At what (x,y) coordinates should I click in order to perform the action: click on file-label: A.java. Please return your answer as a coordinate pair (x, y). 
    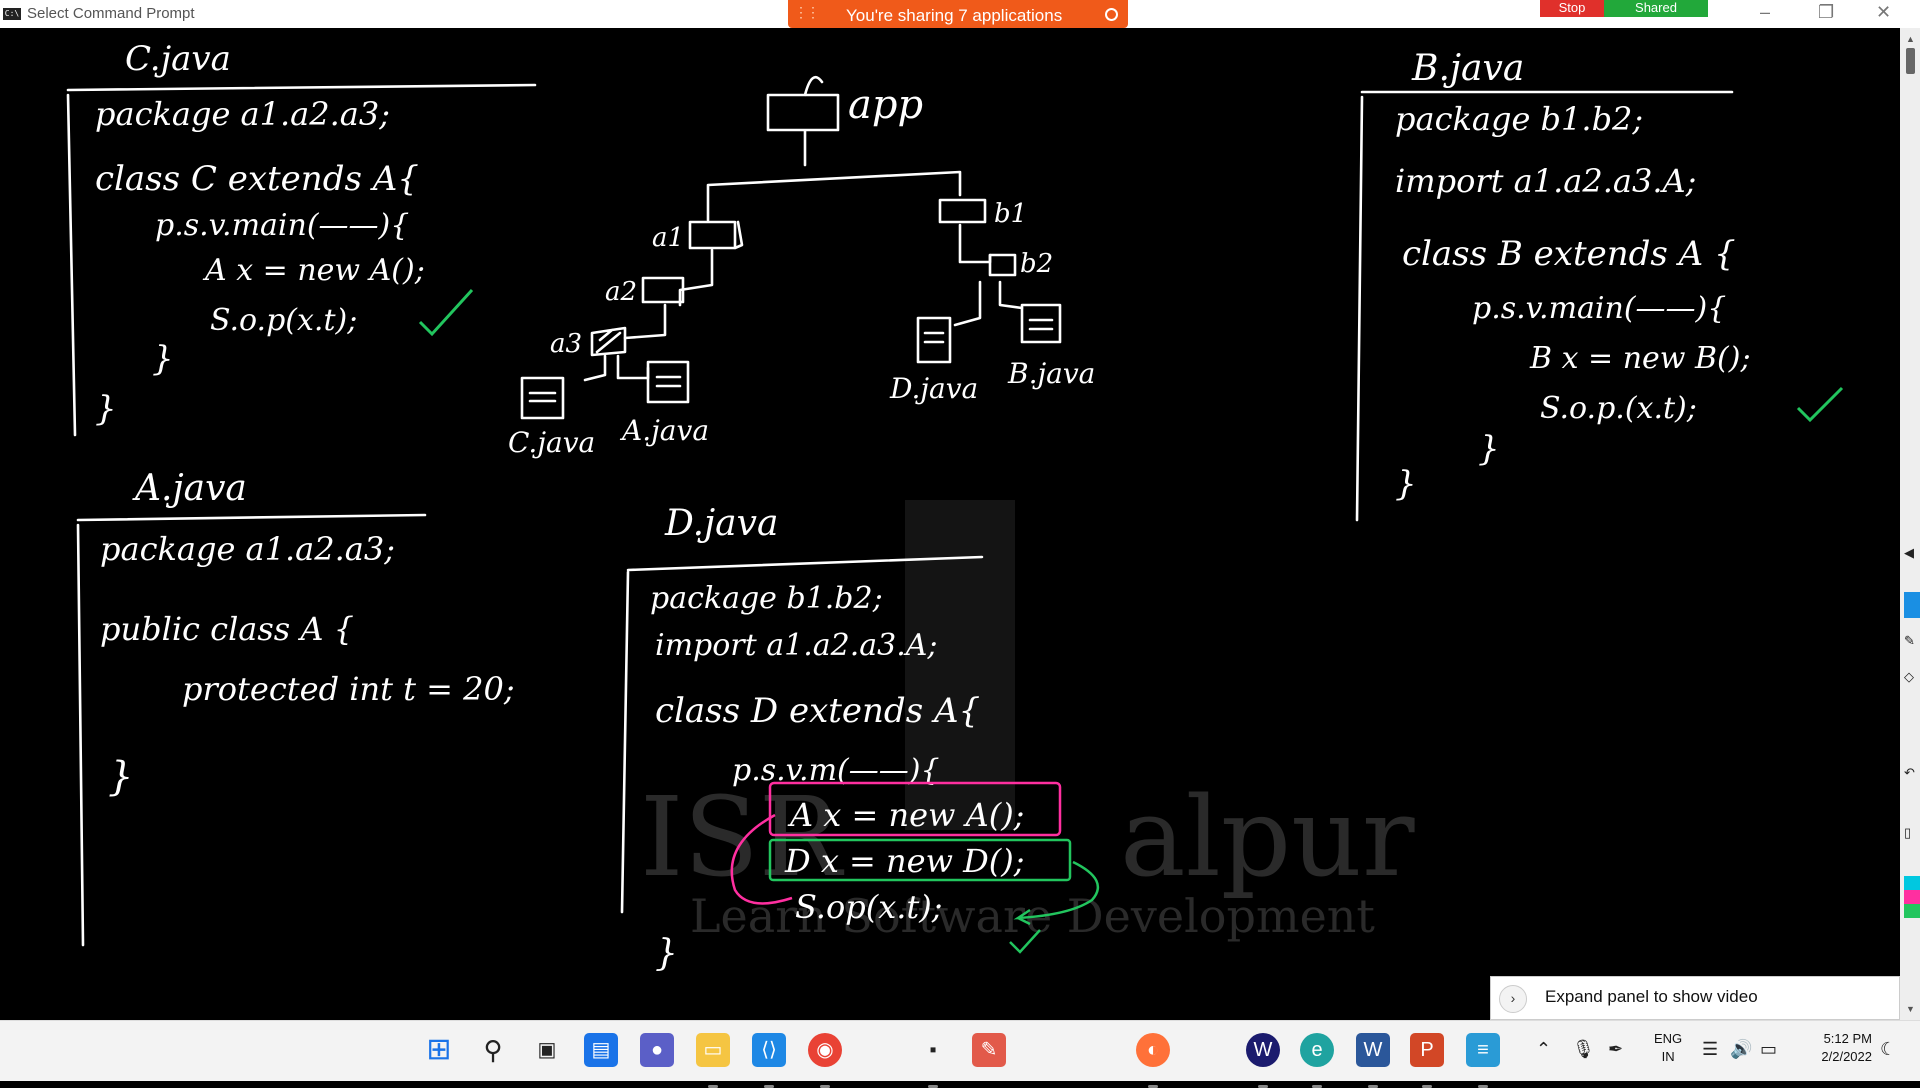
    Looking at the image, I should click on (664, 430).